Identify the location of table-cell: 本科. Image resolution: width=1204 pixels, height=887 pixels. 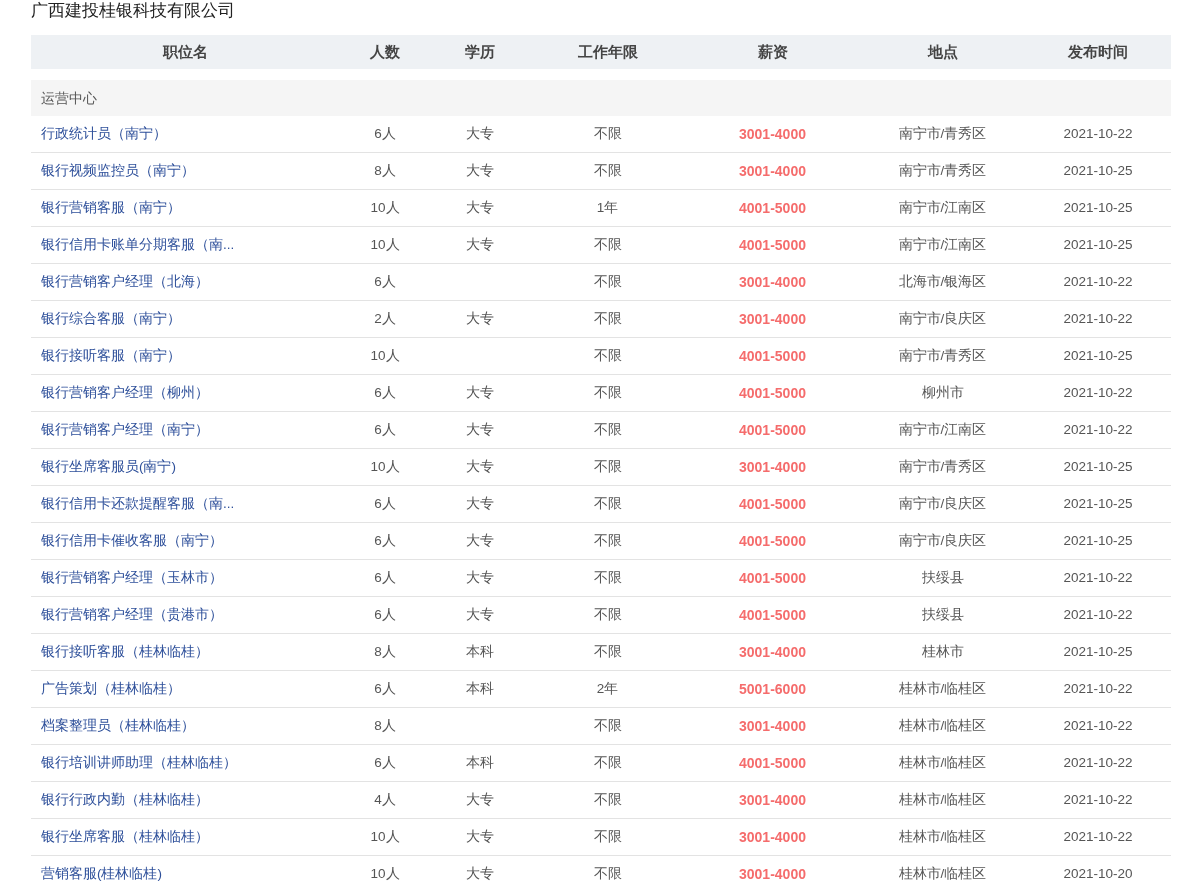
(480, 651).